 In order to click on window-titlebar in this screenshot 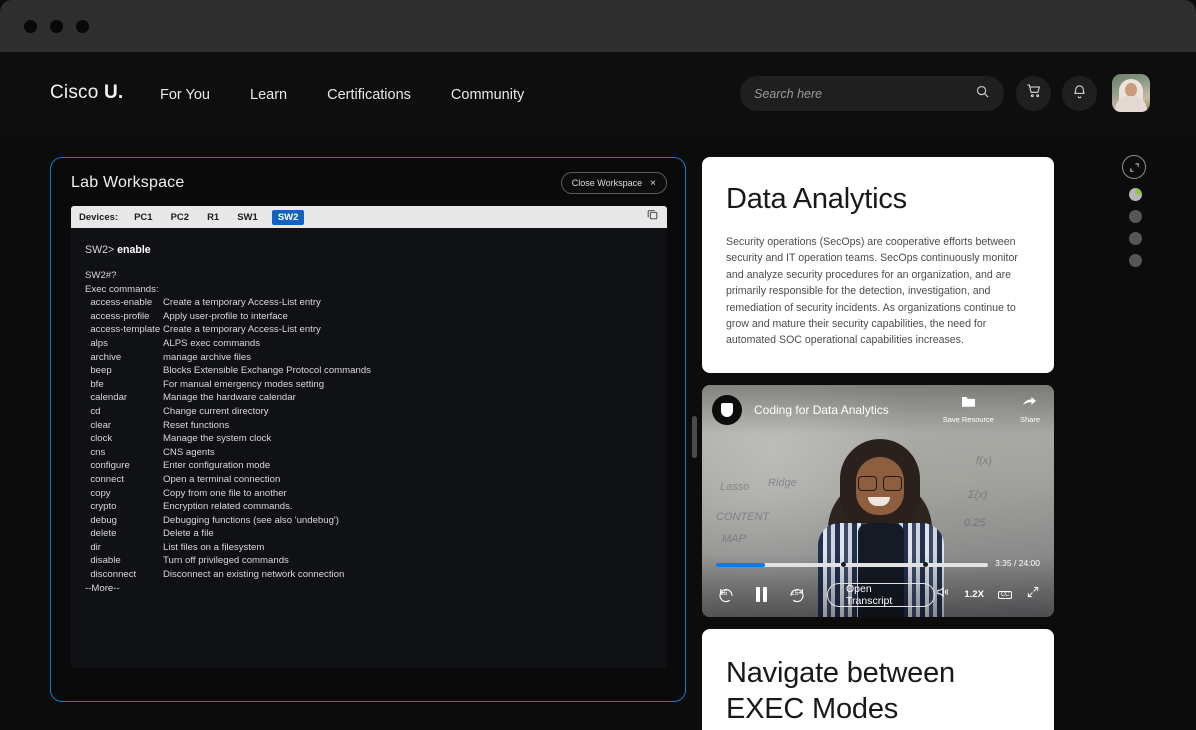, I will do `click(598, 26)`.